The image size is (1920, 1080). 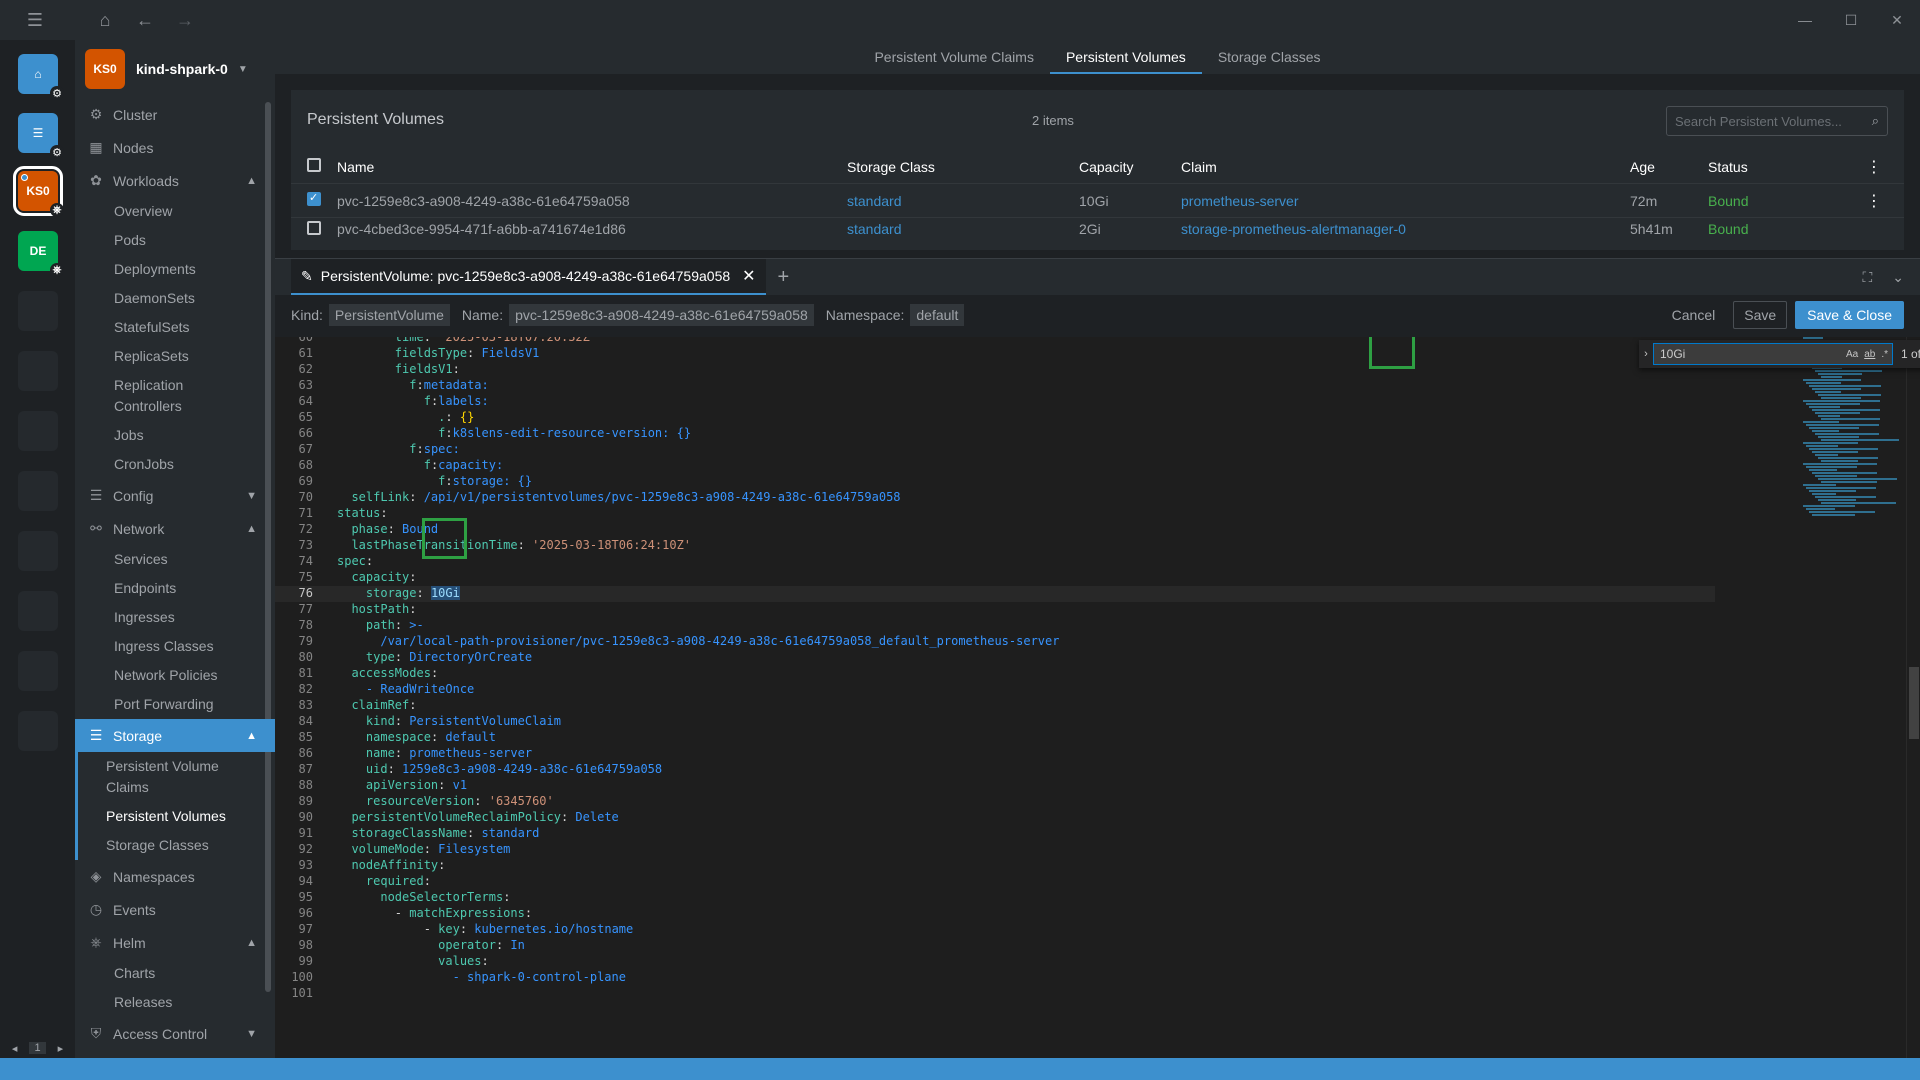 I want to click on code-line: 91 storageClassName: standard, so click(x=995, y=834).